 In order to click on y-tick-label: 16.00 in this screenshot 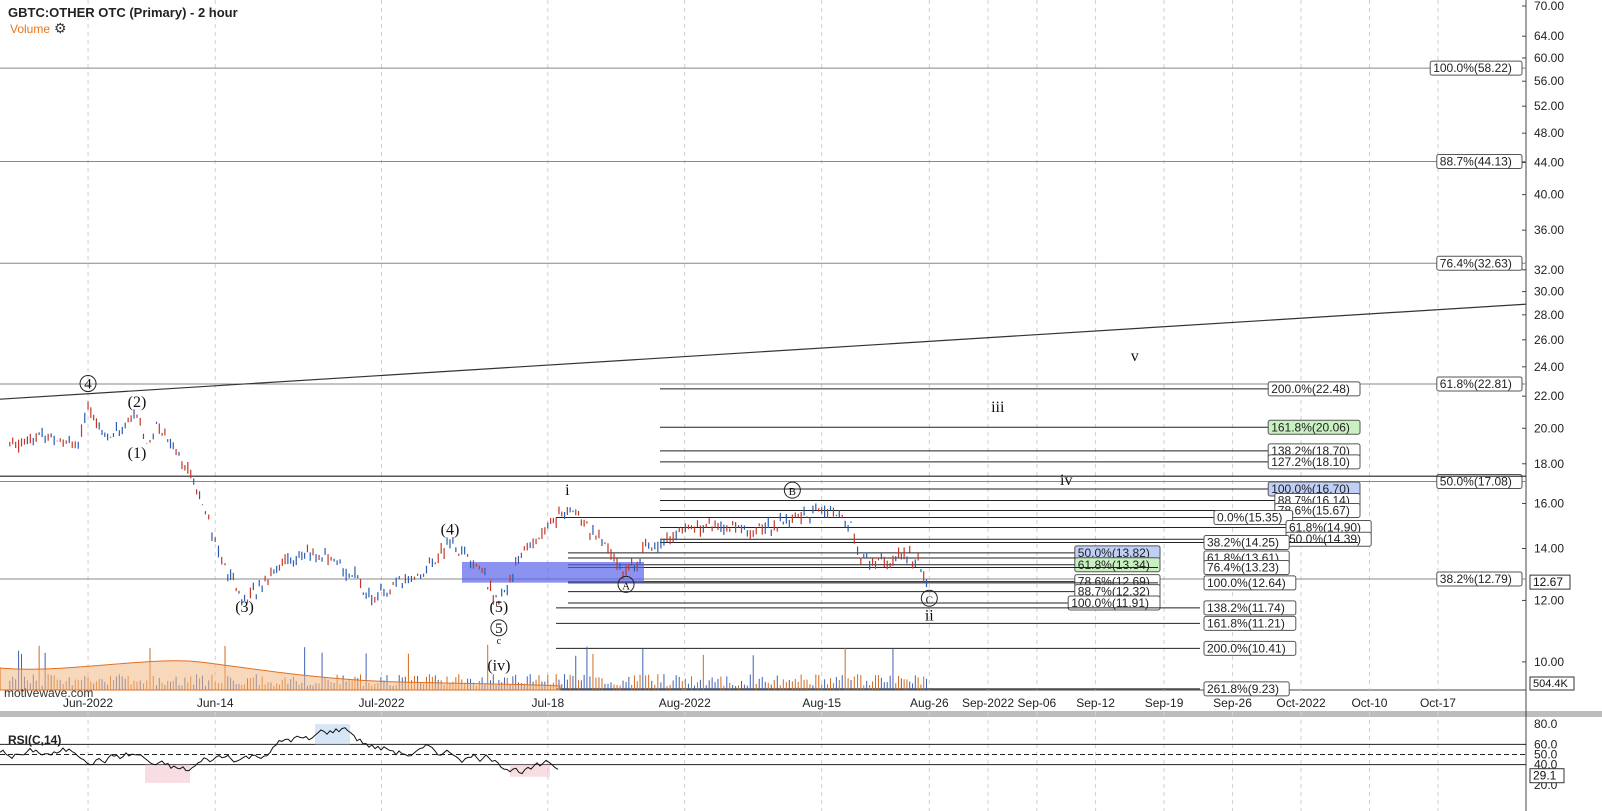, I will do `click(1549, 503)`.